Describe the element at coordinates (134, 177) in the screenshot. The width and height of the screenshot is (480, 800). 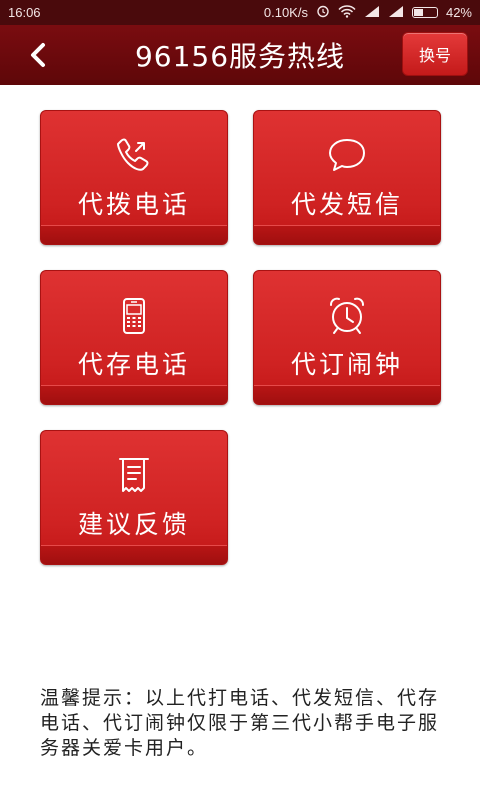
I see `tile-proxy-dial: 代拨电话` at that location.